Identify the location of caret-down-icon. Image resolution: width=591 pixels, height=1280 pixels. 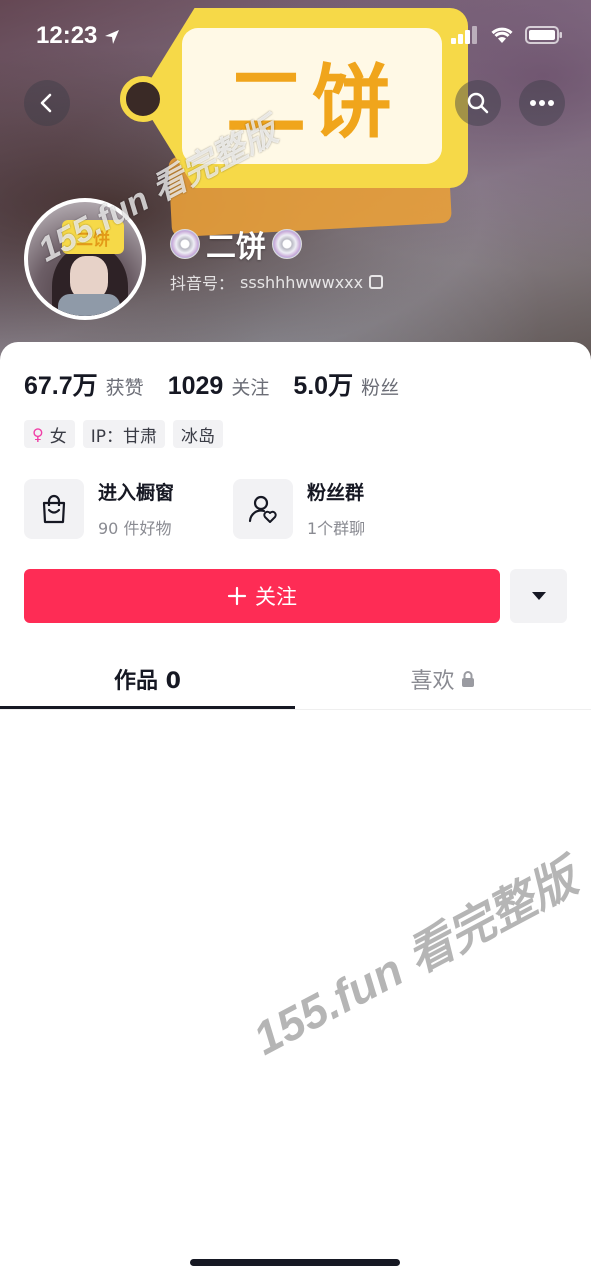
(538, 596).